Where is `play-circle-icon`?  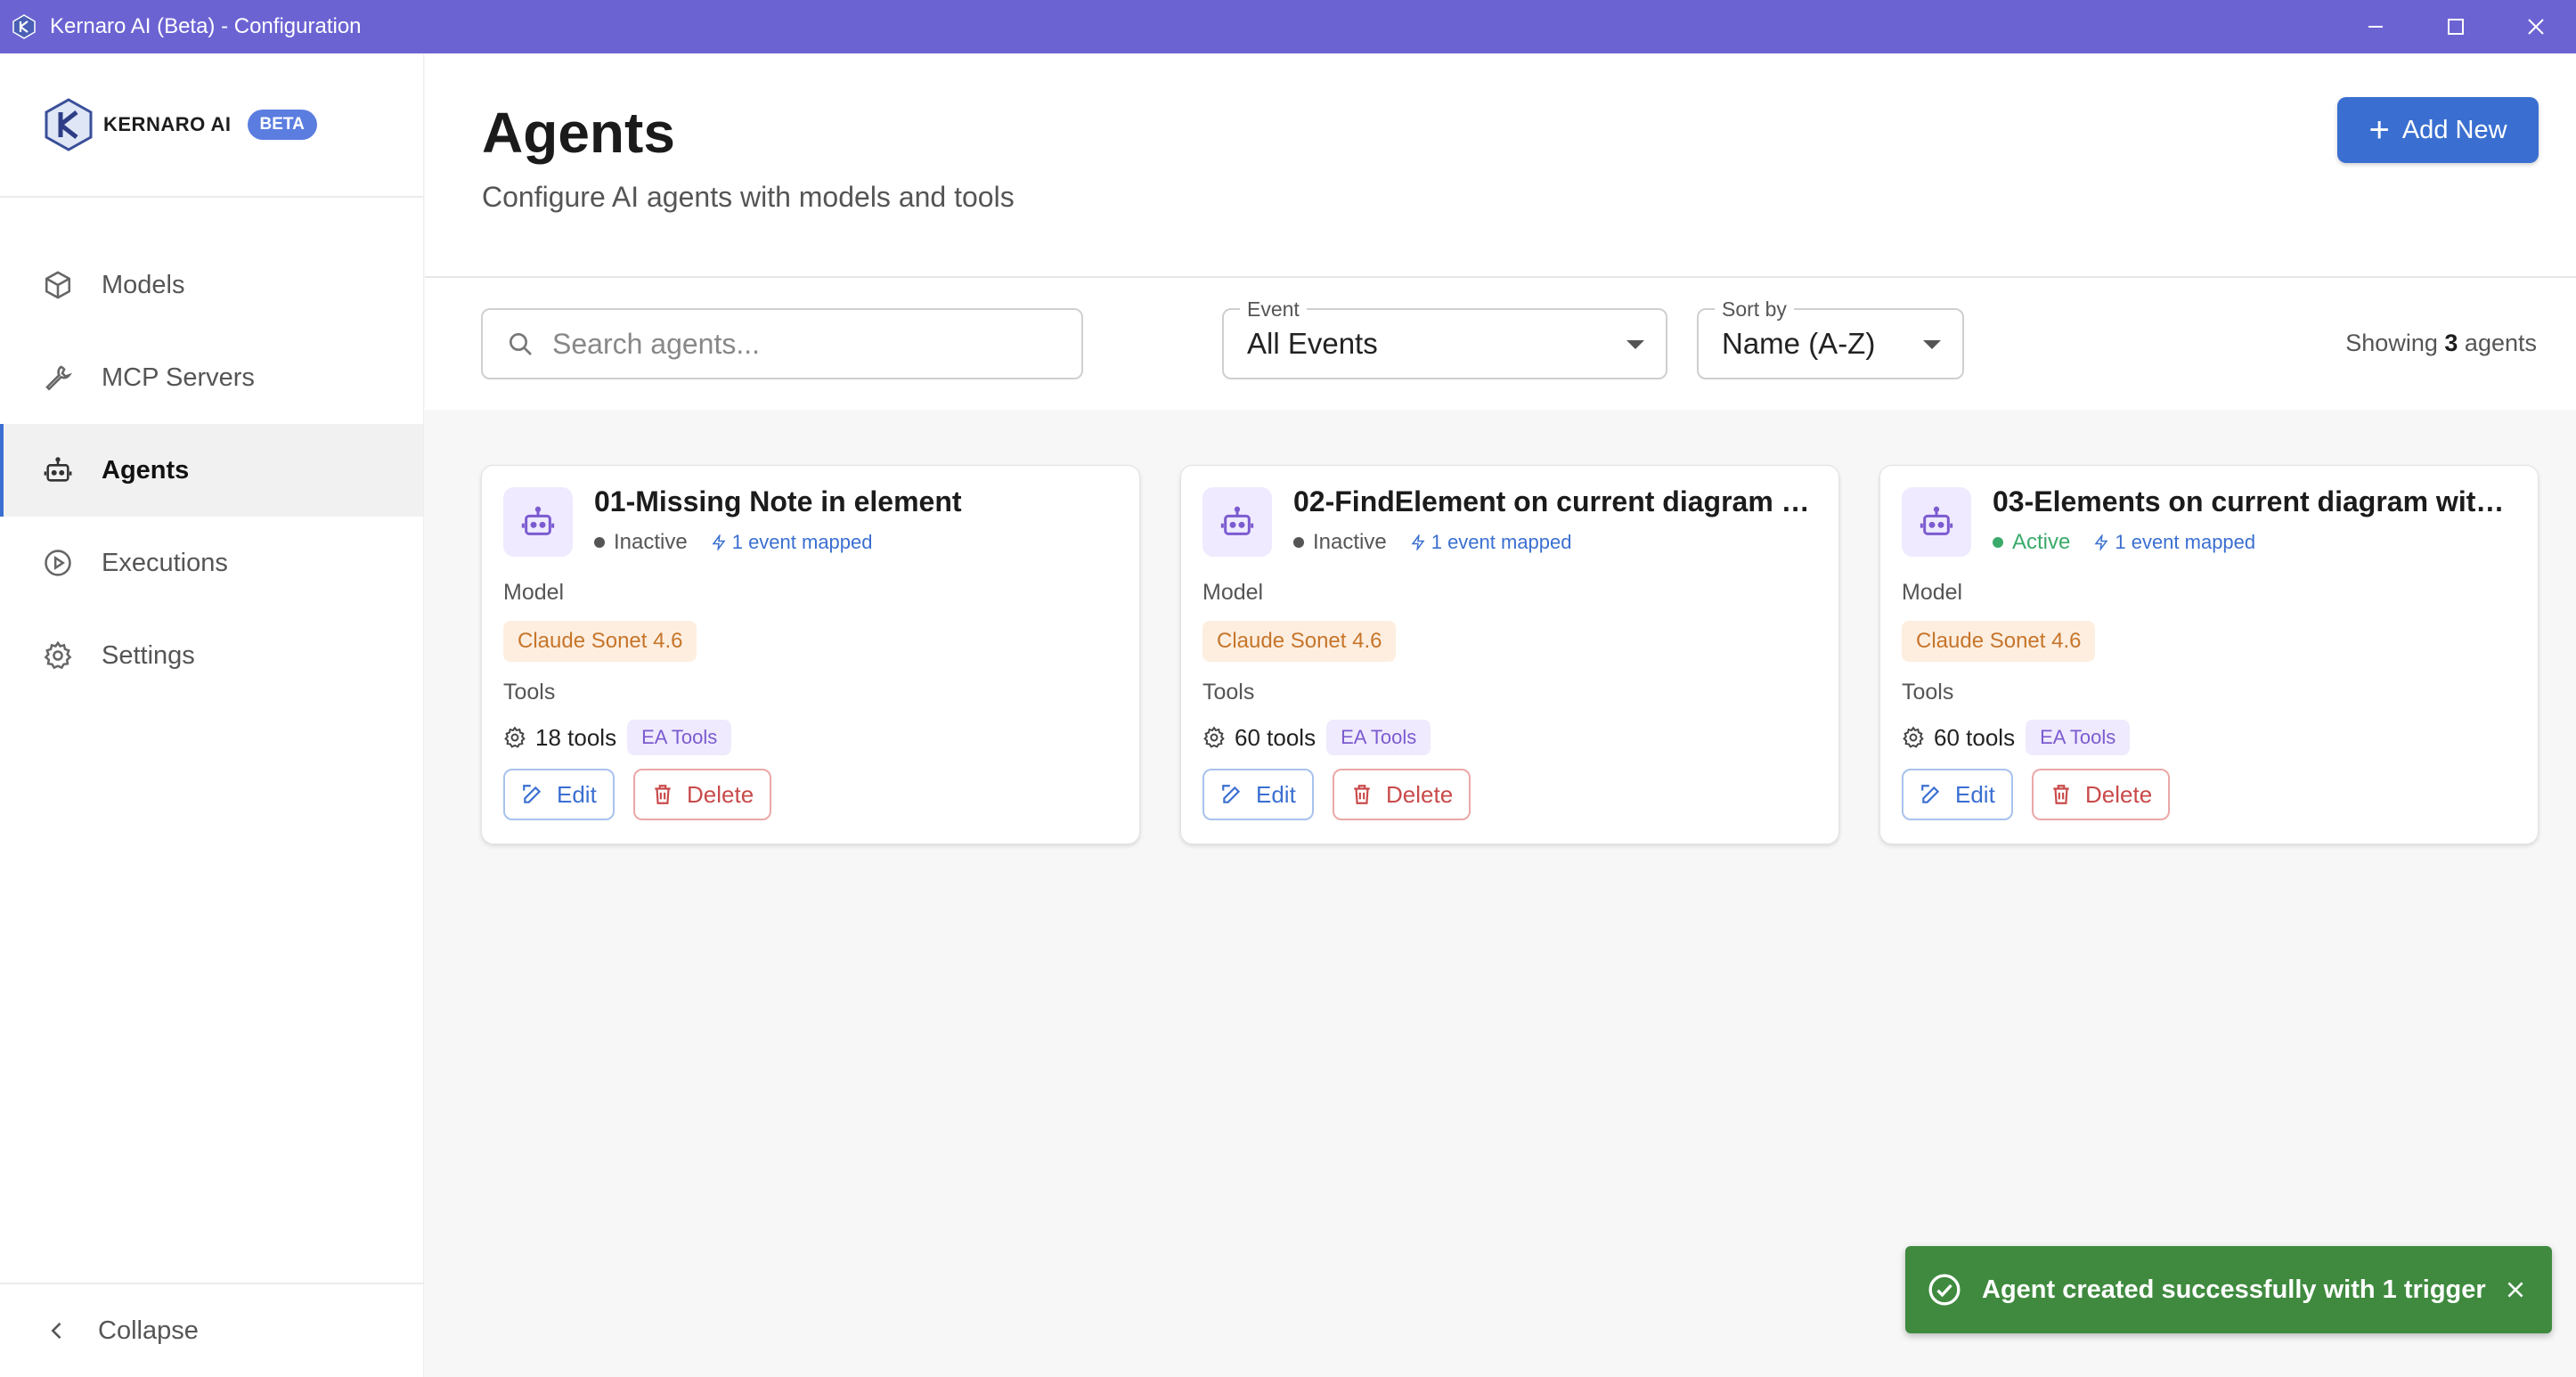
play-circle-icon is located at coordinates (58, 563).